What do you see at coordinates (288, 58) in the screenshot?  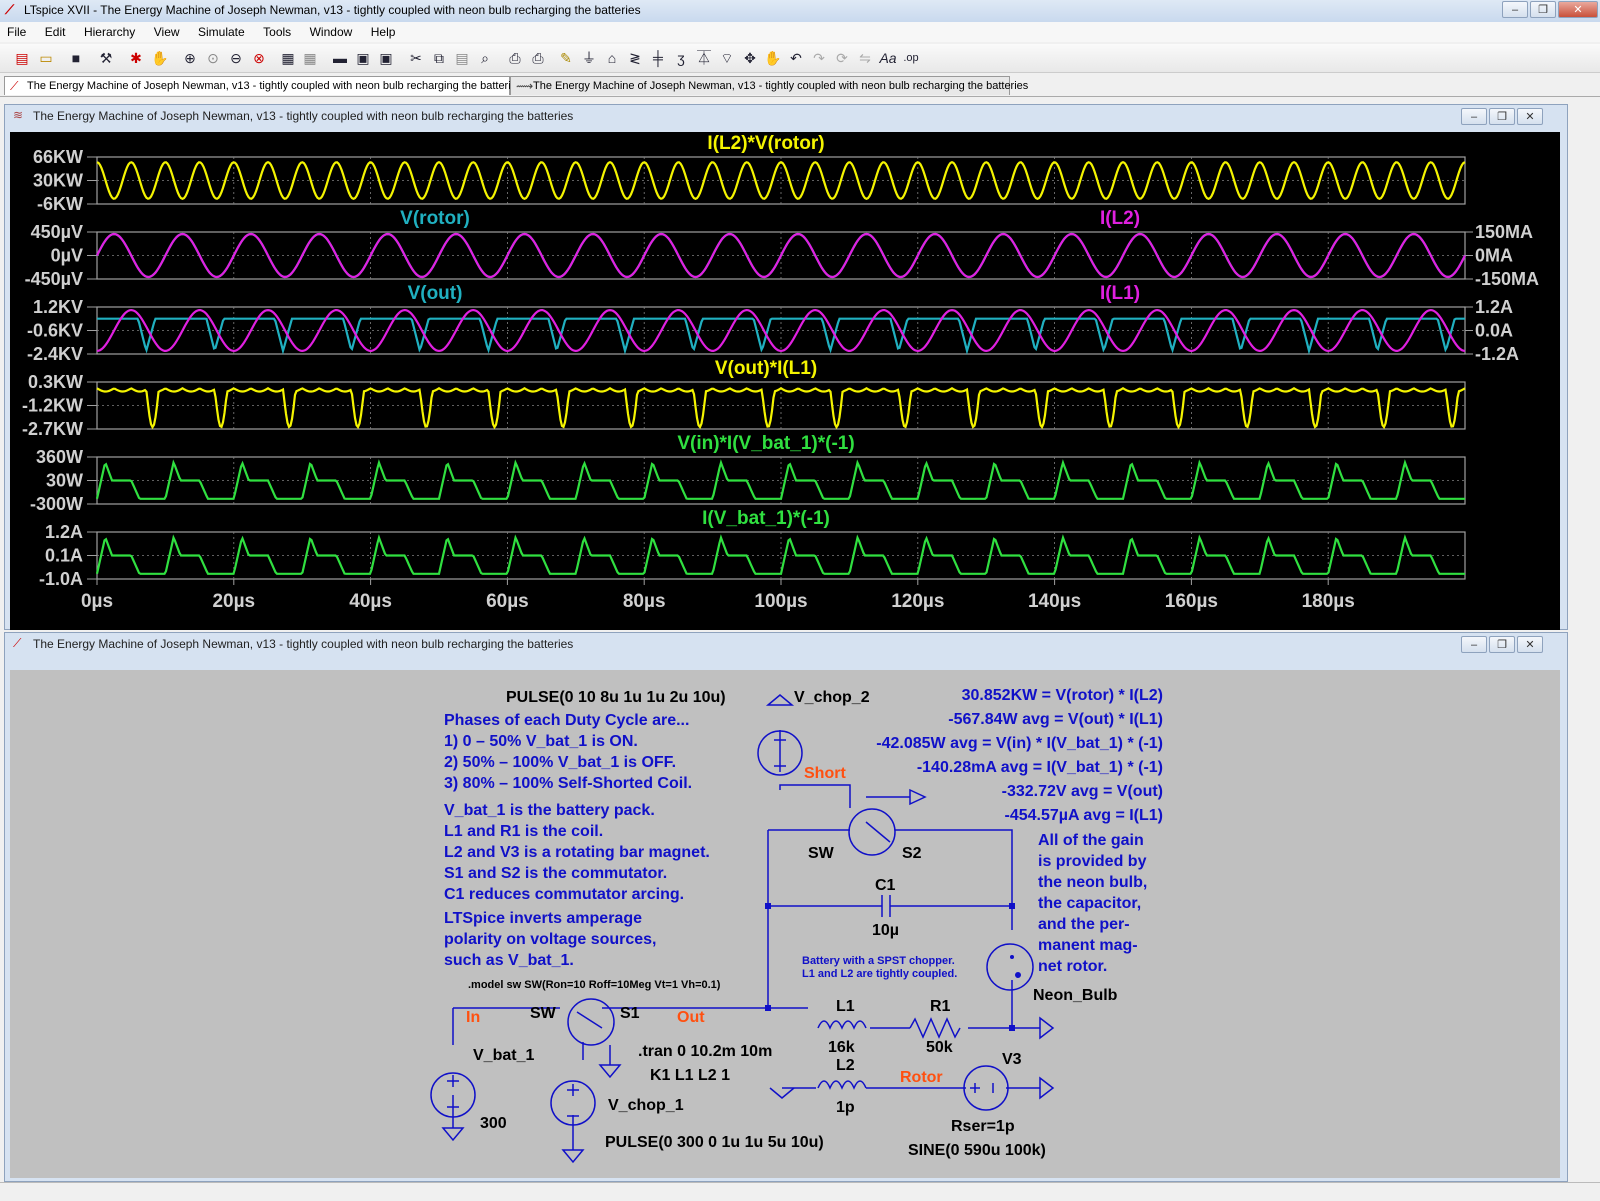 I see `autorange-icon: ▦` at bounding box center [288, 58].